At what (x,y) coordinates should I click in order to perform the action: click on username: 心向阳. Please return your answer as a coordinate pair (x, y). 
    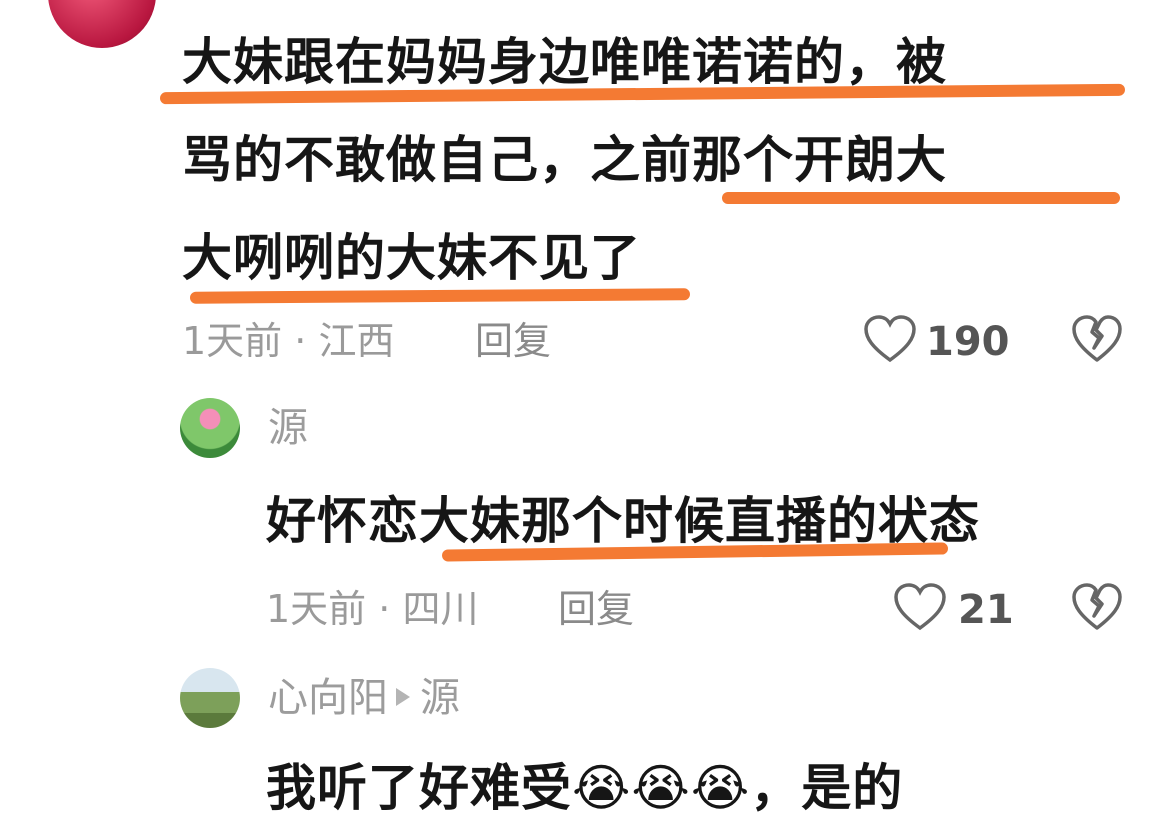
    Looking at the image, I should click on (328, 698).